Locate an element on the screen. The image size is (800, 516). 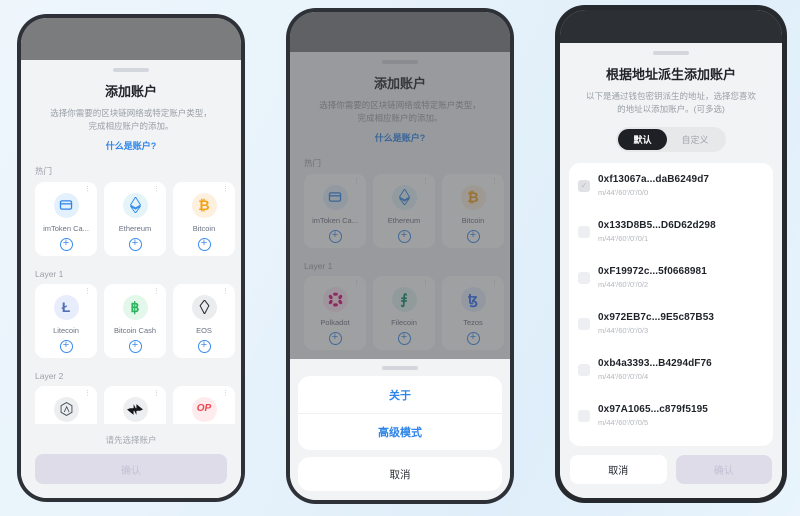
chain-name: Litecoin is located at coordinates (66, 330).